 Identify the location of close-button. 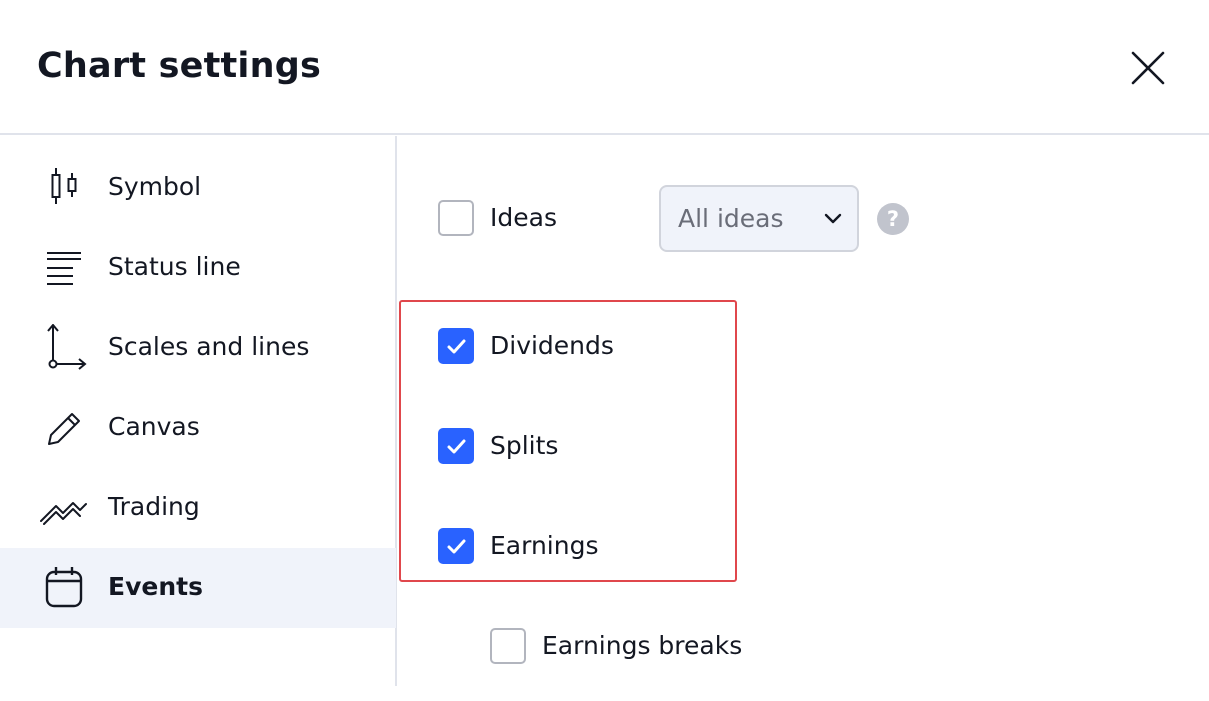
(1148, 68).